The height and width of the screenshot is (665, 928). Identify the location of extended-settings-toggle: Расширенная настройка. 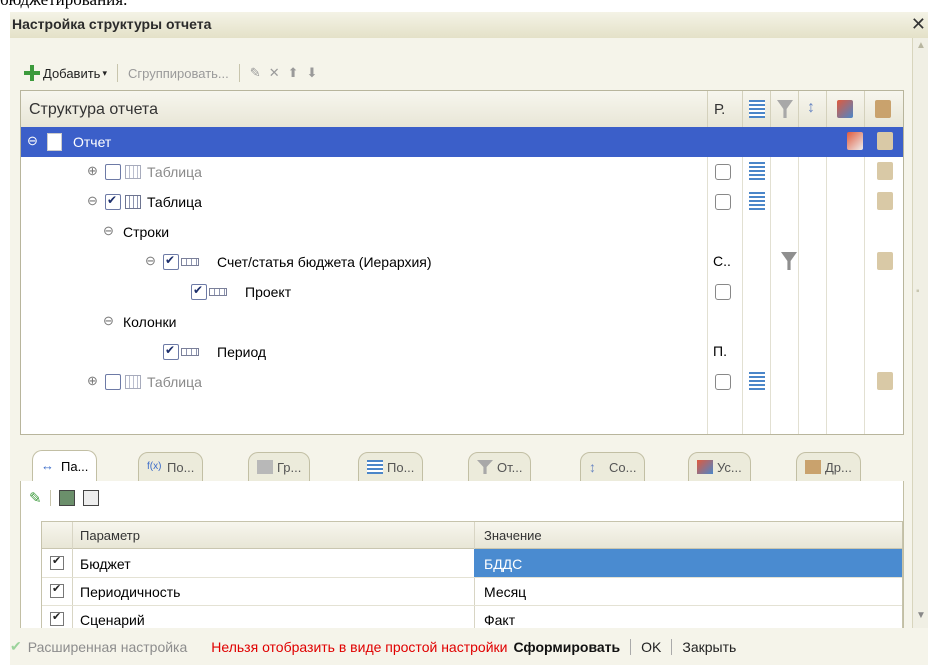
(108, 647).